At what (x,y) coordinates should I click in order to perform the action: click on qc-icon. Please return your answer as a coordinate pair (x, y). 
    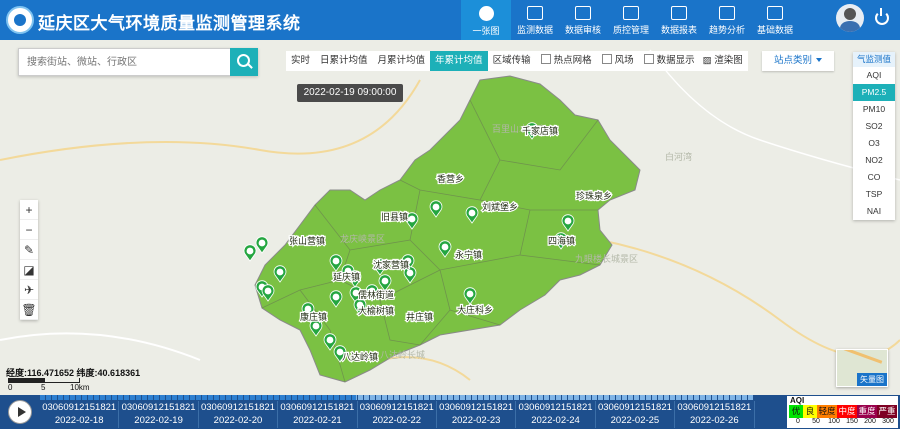
    Looking at the image, I should click on (631, 13).